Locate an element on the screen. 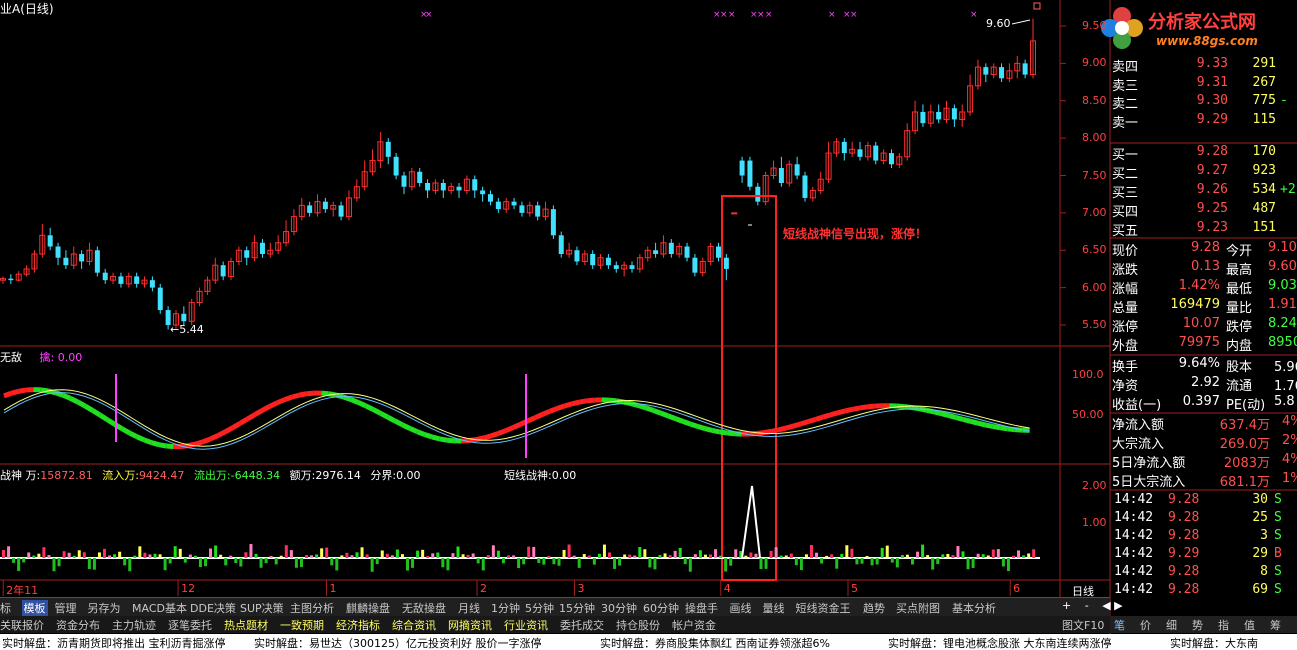 This screenshot has height=650, width=1297. tab2-6: 经济指标 is located at coordinates (358, 625).